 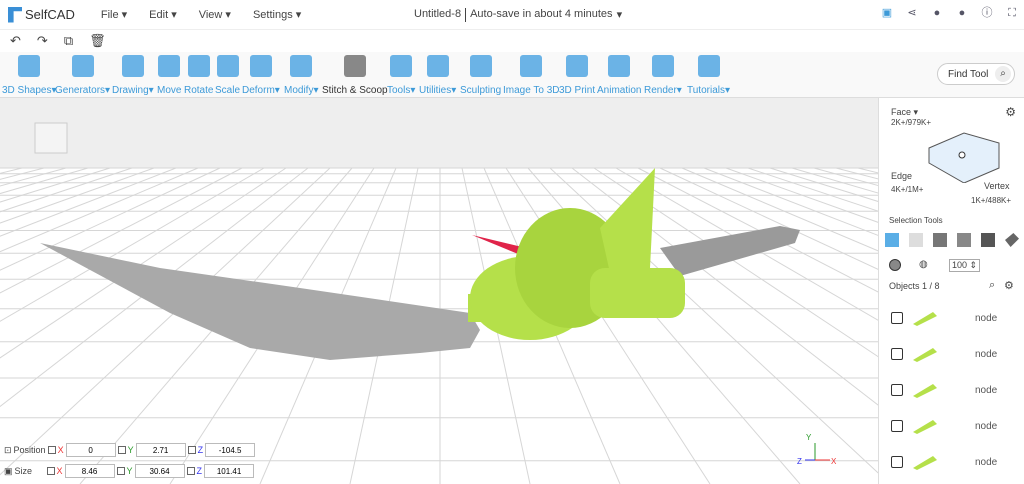 I want to click on tool-image-to-3d: Image To 3D, so click(x=531, y=75).